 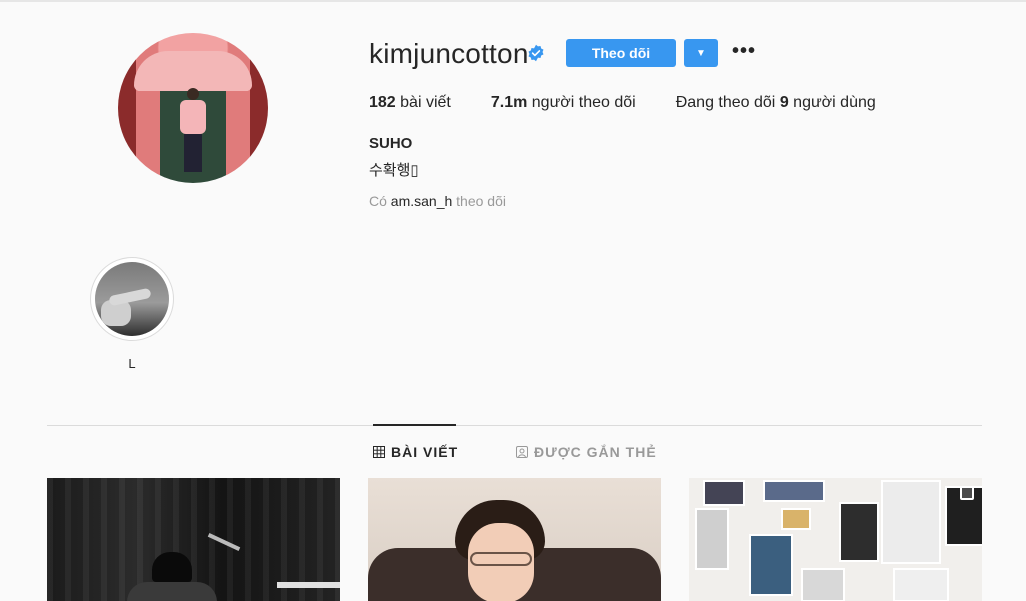 I want to click on suggestions-dropdown-button: ▼, so click(x=701, y=53).